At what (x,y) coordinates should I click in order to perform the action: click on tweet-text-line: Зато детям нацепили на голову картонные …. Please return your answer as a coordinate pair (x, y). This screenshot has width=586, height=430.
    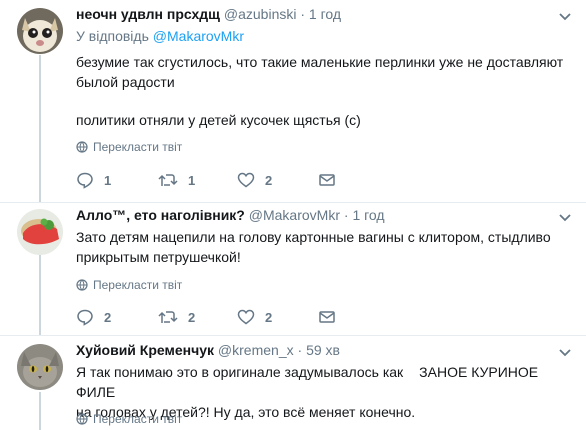
    Looking at the image, I should click on (313, 247).